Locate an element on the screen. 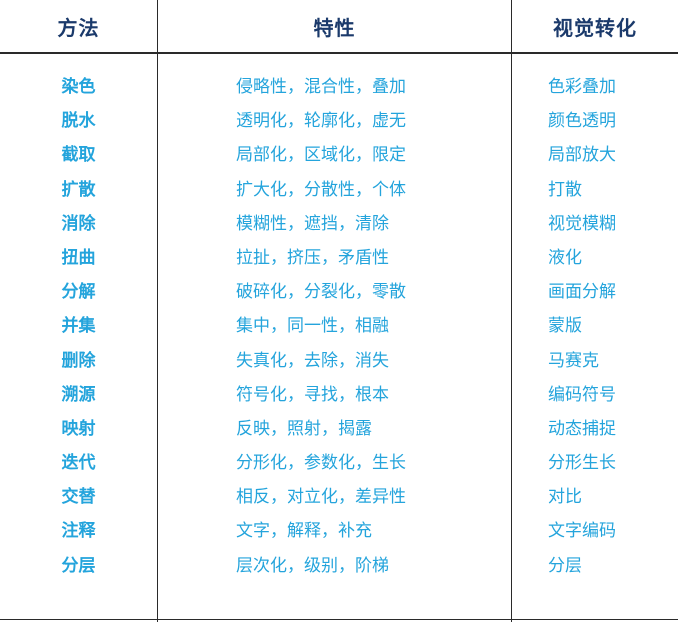 This screenshot has width=678, height=622. table-row: 截取 局部化，区域化，限定 局部放大 is located at coordinates (339, 155).